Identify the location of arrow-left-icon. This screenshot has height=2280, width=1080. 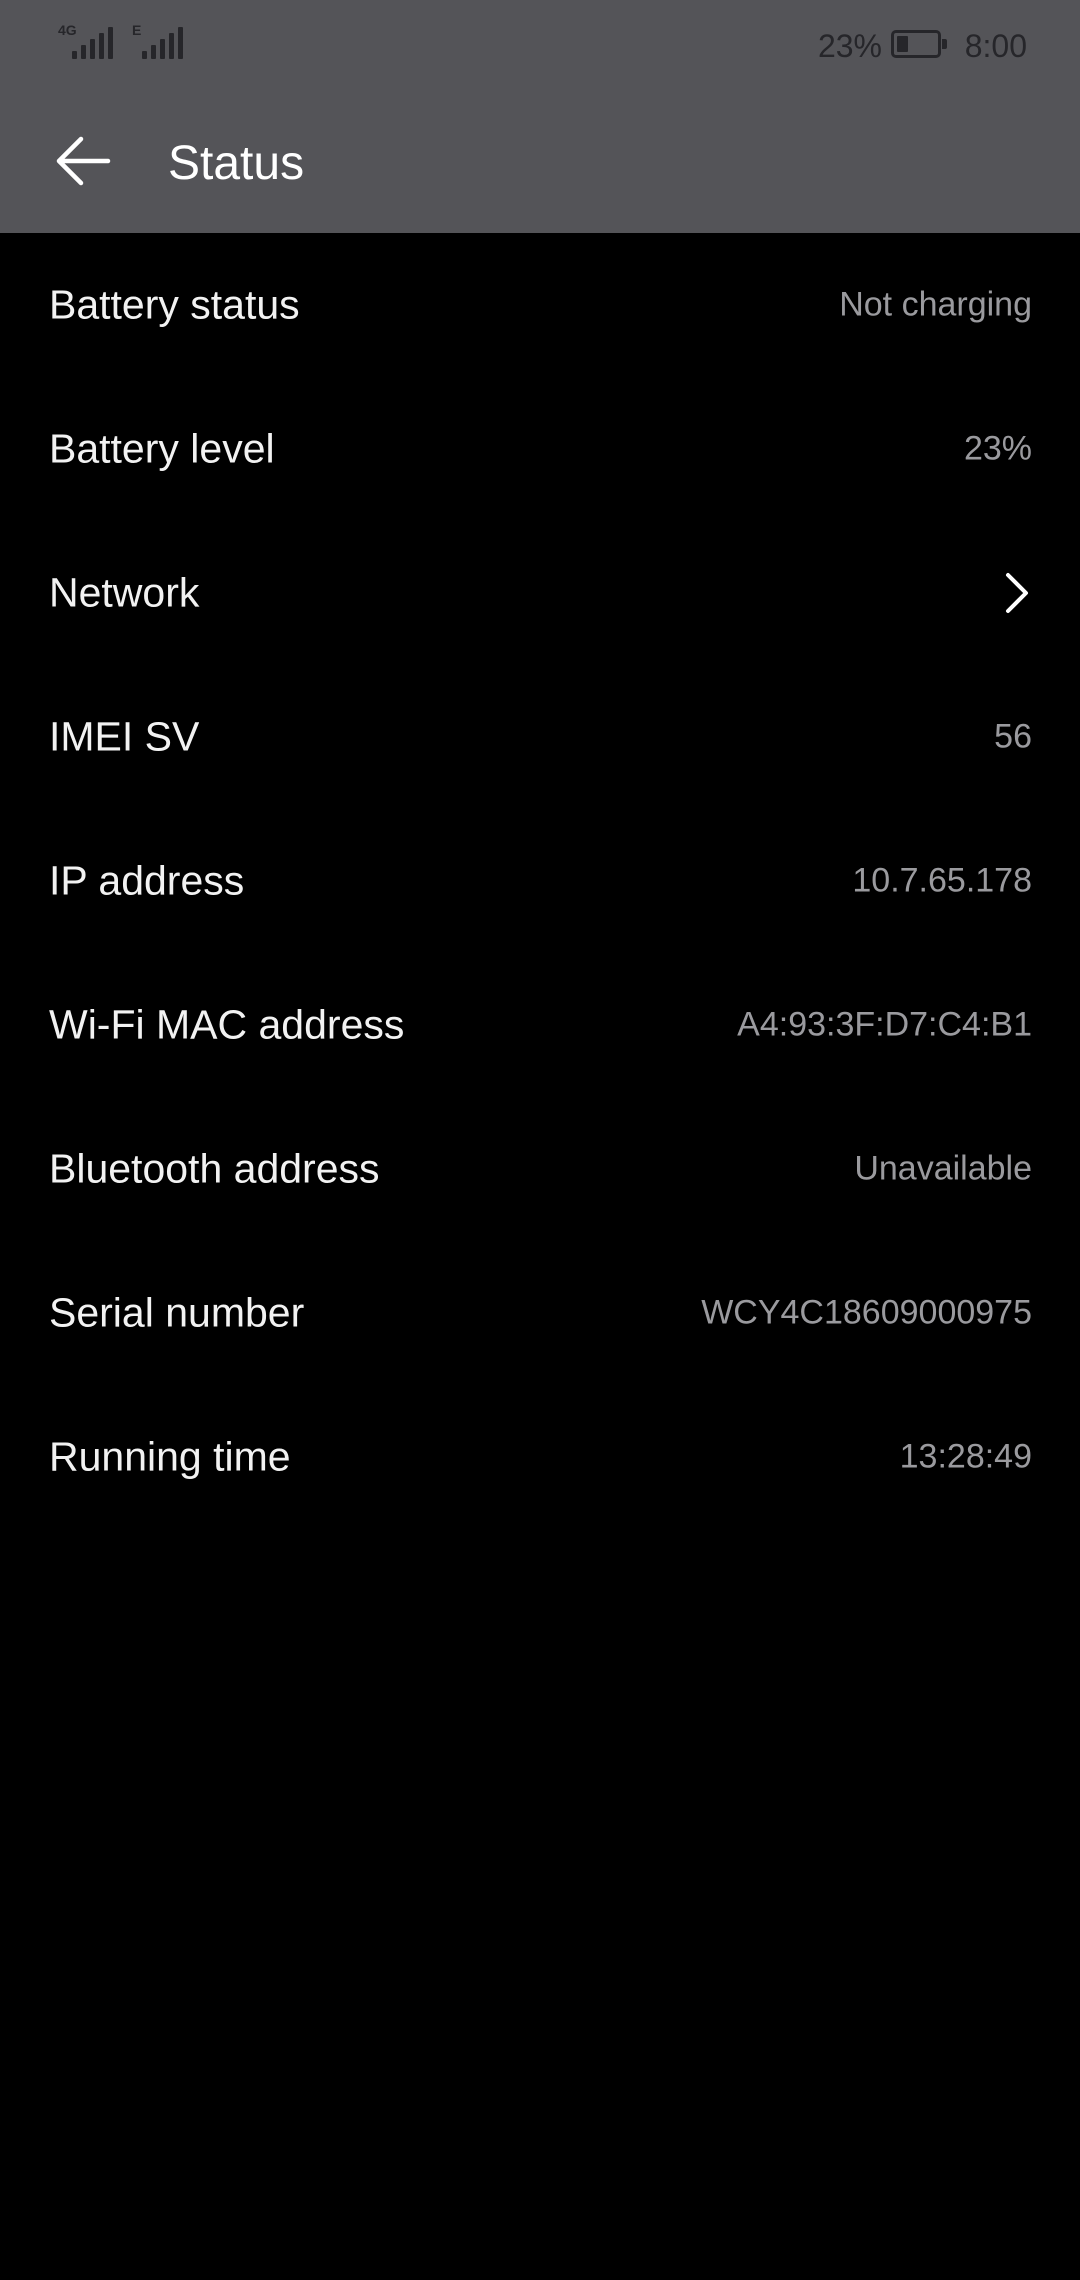
(83, 161).